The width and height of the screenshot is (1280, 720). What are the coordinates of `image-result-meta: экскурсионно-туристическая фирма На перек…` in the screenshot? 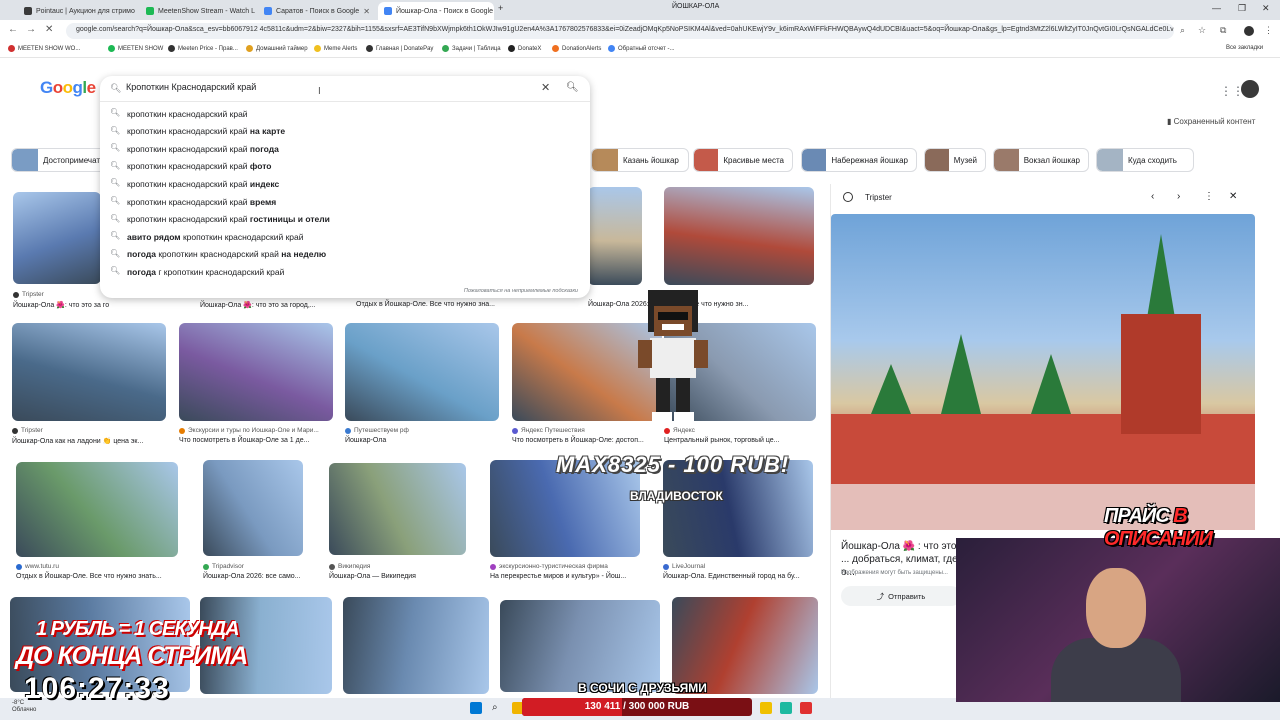 It's located at (569, 571).